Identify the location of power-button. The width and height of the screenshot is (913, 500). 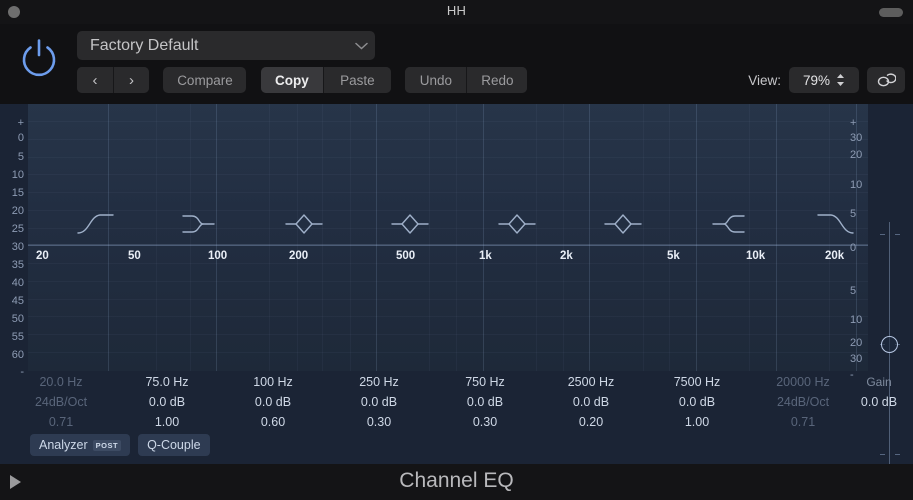
(39, 58).